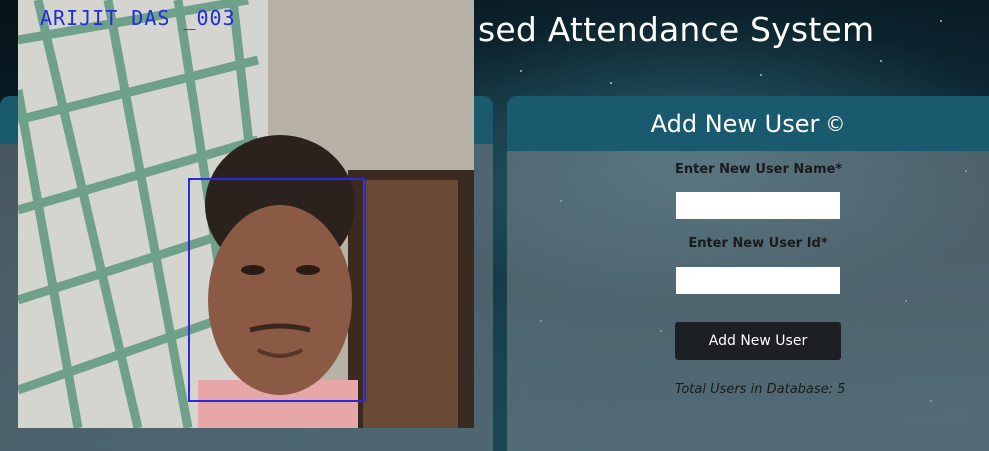  What do you see at coordinates (758, 205) in the screenshot?
I see `new-user-name-input` at bounding box center [758, 205].